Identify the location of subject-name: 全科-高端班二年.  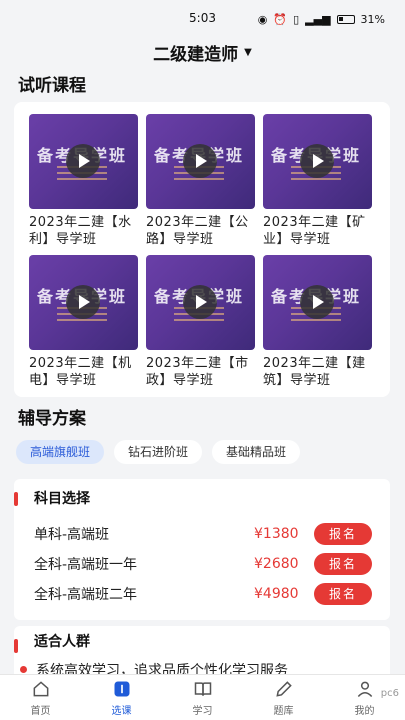
(86, 595).